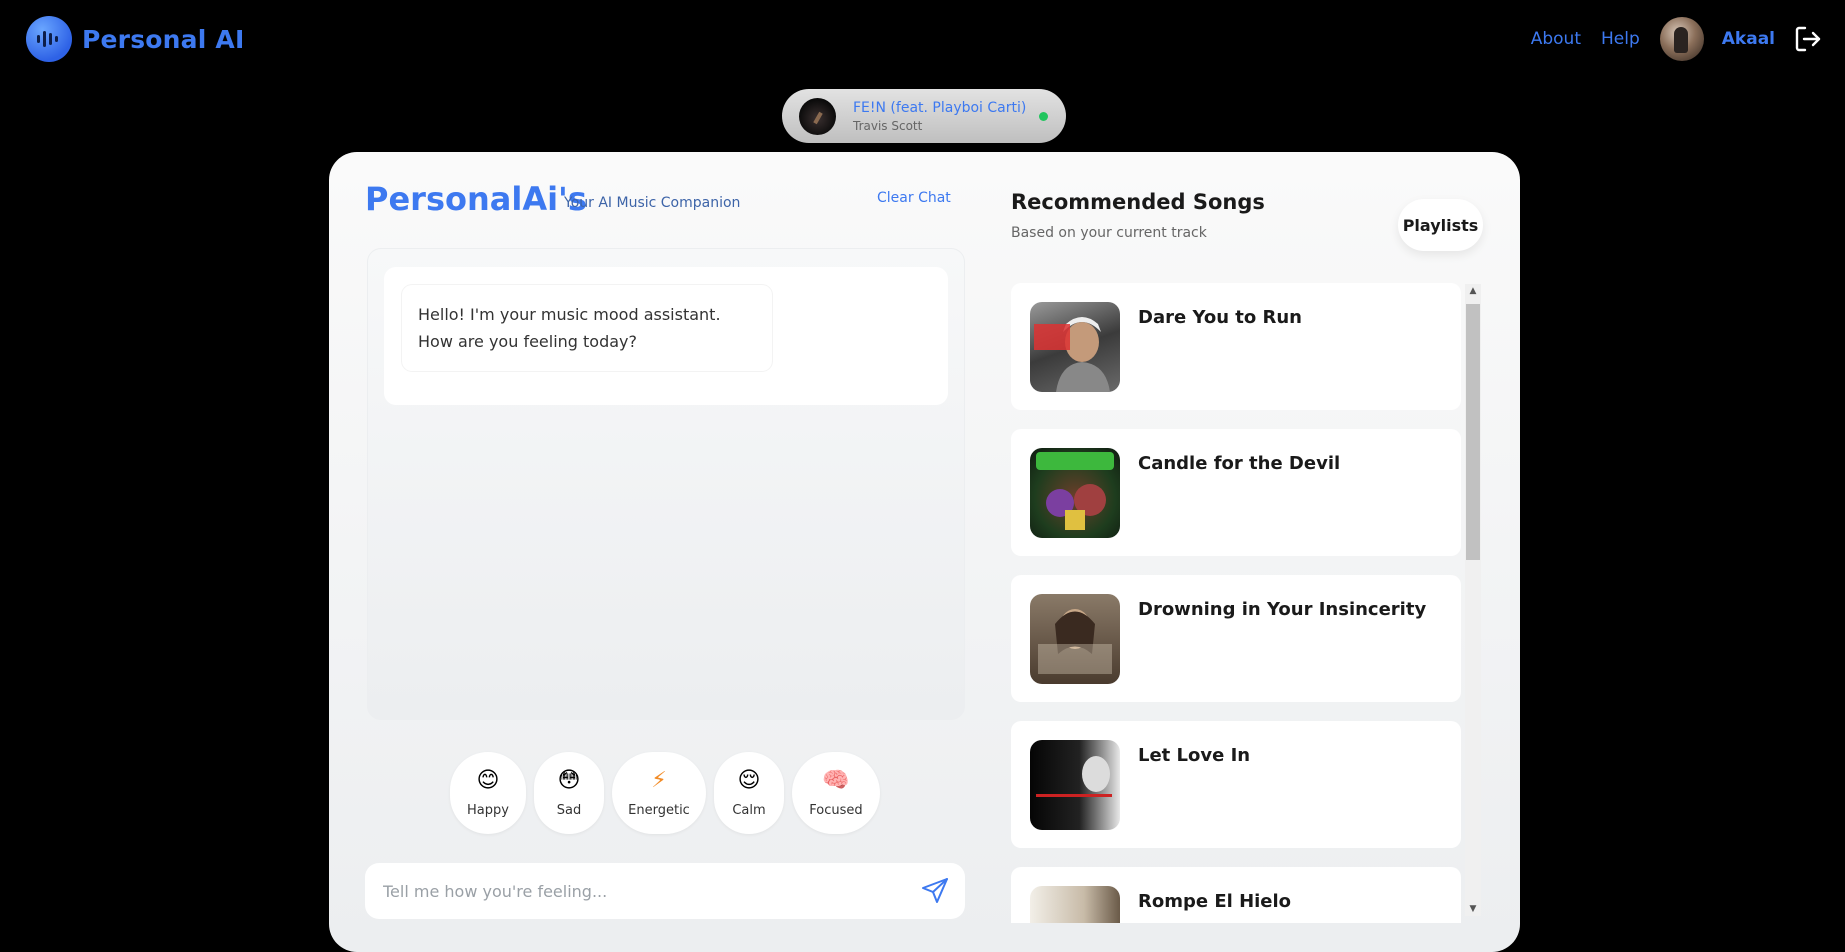 Image resolution: width=1845 pixels, height=952 pixels. I want to click on mood-label: Energetic, so click(659, 810).